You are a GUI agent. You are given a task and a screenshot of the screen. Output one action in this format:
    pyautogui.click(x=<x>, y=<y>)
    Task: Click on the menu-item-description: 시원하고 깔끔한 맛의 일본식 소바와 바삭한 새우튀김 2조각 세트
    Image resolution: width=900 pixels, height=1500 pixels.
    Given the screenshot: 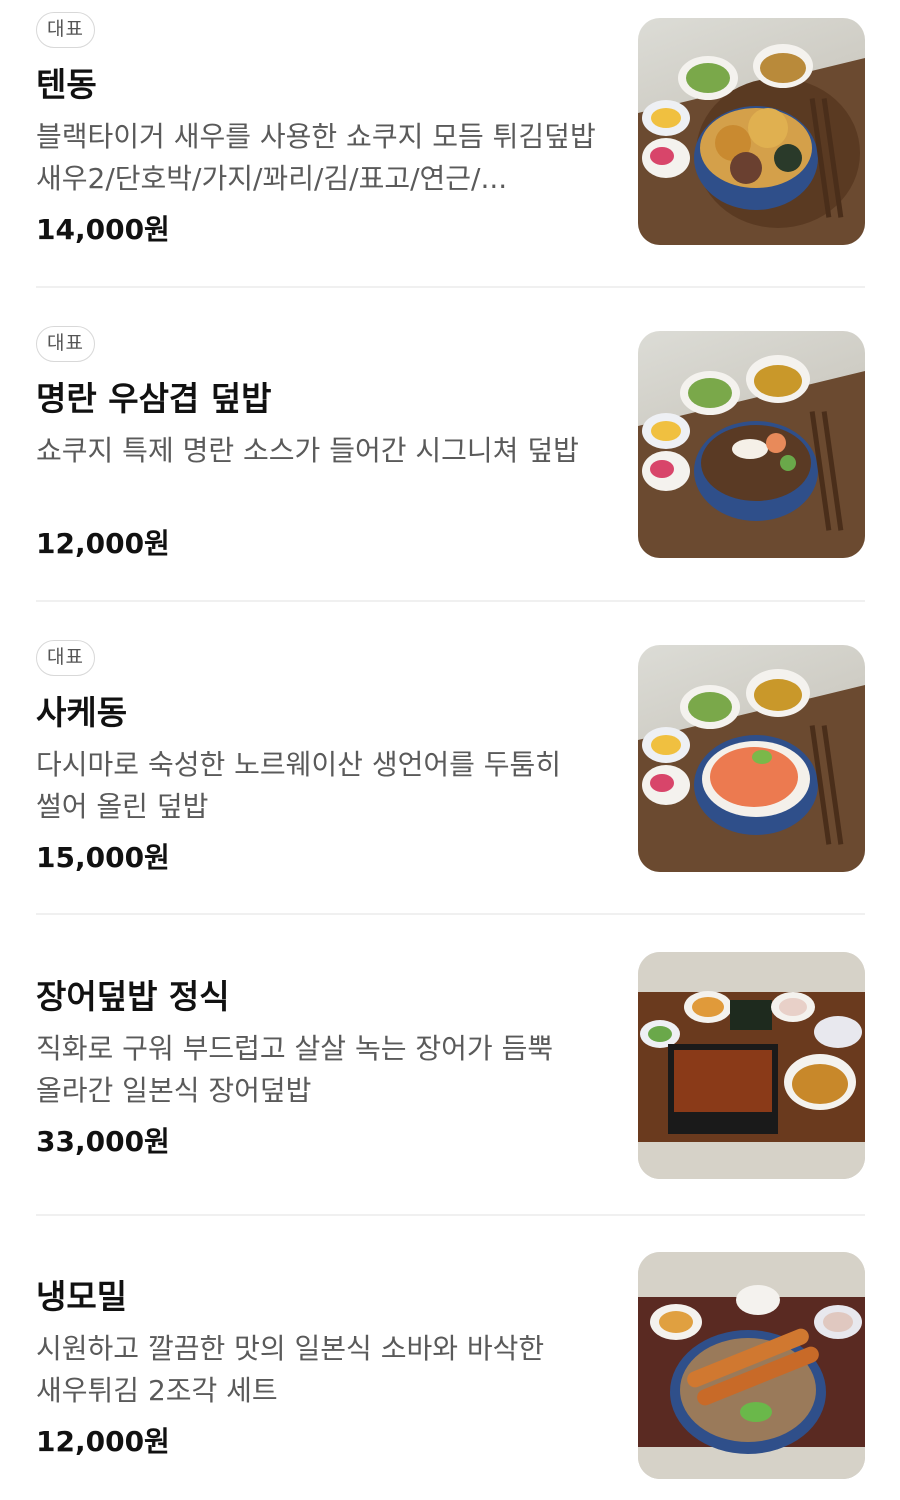 What is the action you would take?
    pyautogui.click(x=290, y=1369)
    